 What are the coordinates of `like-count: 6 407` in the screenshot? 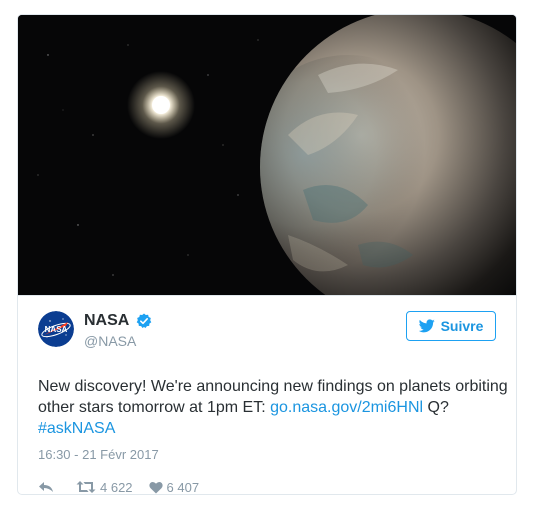 It's located at (183, 487).